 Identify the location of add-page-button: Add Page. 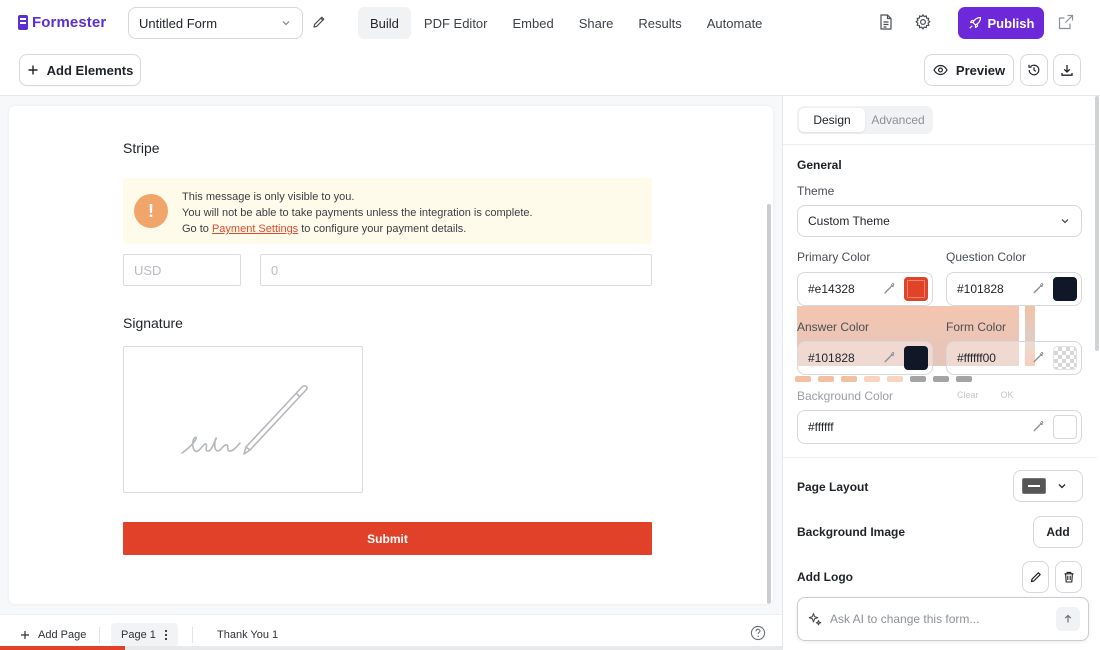
(53, 635).